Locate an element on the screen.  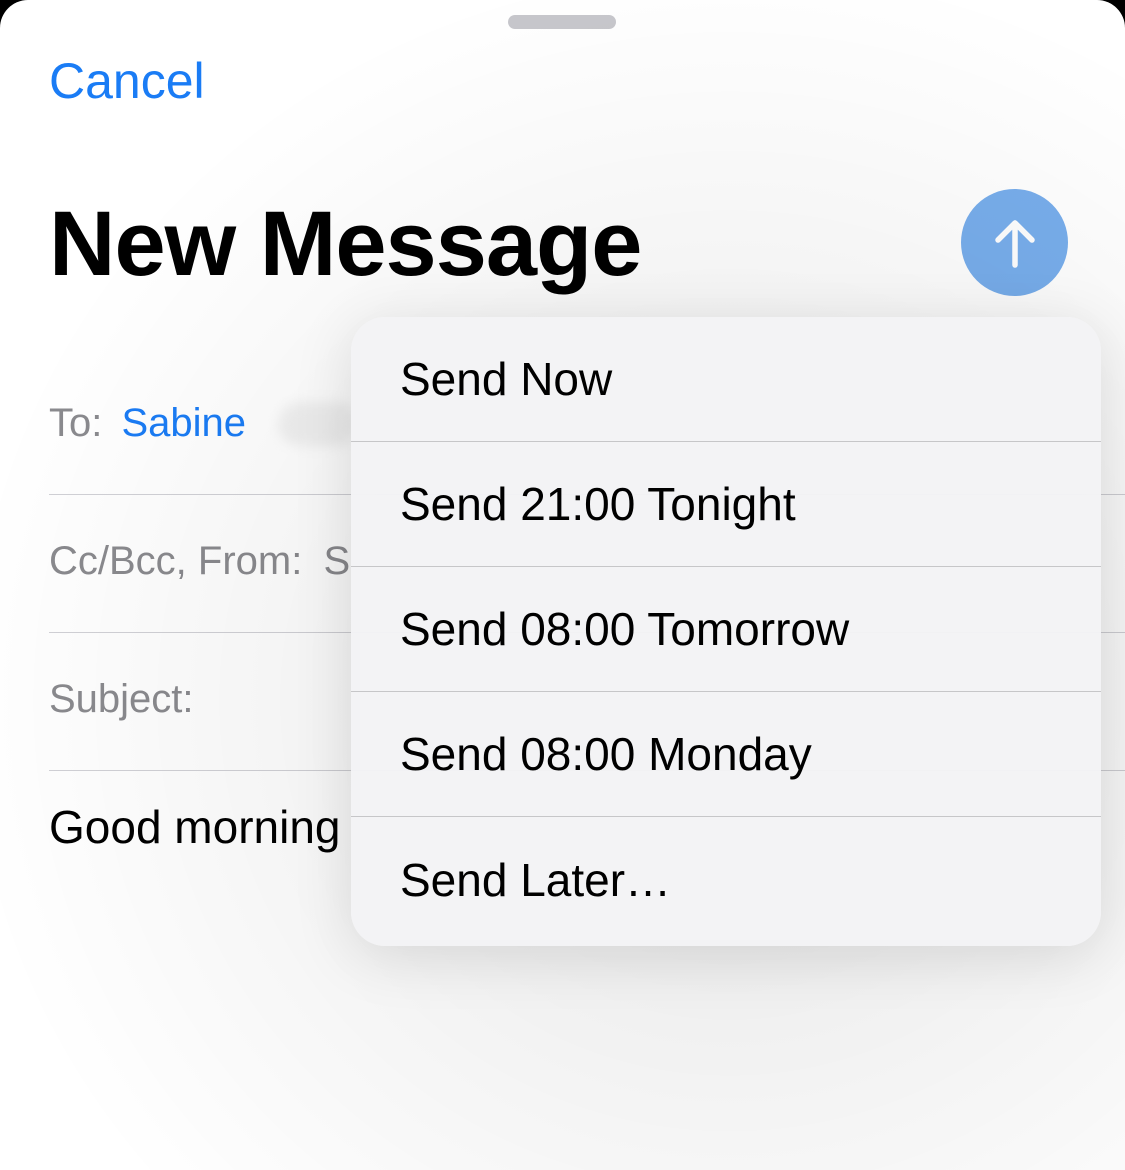
subject-field: Subject: is located at coordinates (121, 699).